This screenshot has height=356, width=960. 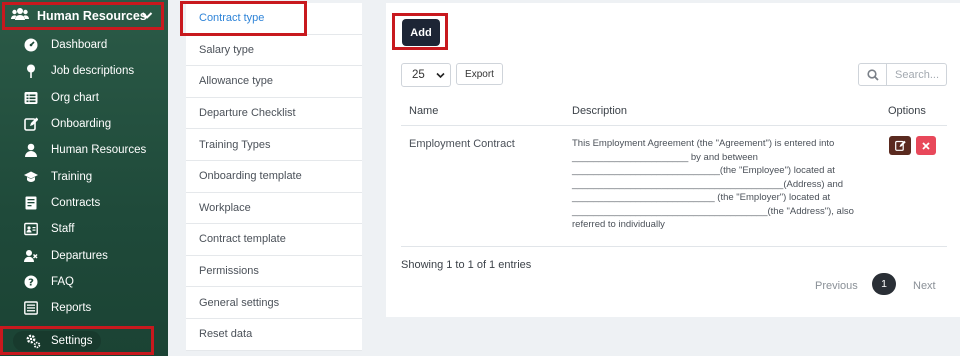 I want to click on question-icon: ?, so click(x=31, y=282).